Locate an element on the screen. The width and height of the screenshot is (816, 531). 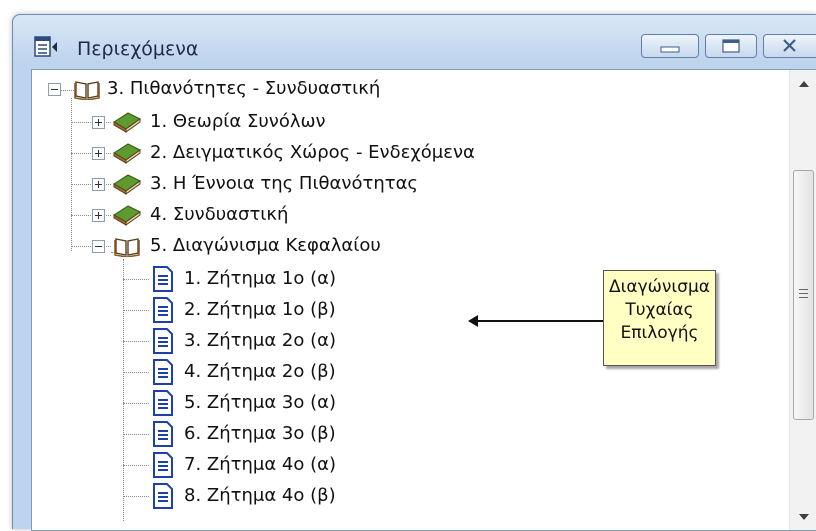
scroll-down-arrow-icon is located at coordinates (804, 517).